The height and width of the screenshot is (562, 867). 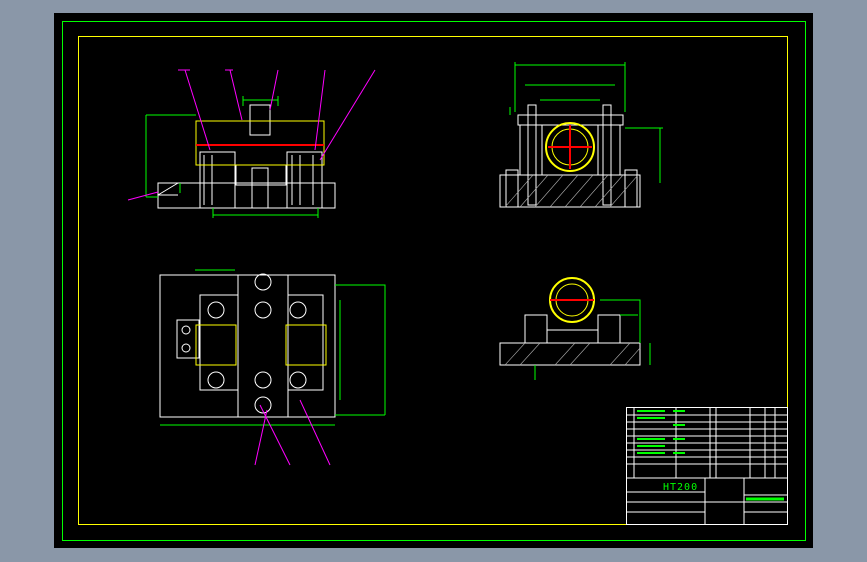 I want to click on material-label: HT200, so click(x=681, y=487).